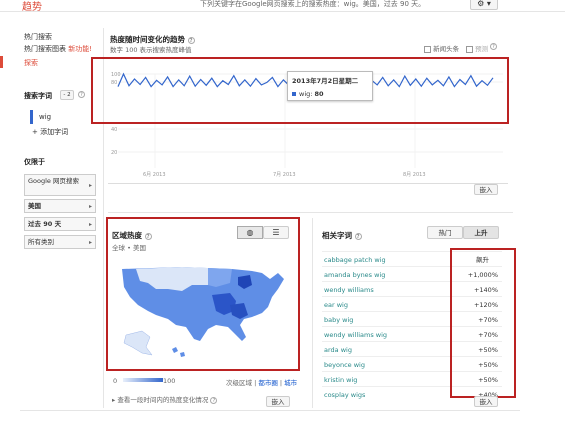 This screenshot has width=565, height=428. I want to click on news-headlines-toggle: 新闻头条, so click(441, 48).